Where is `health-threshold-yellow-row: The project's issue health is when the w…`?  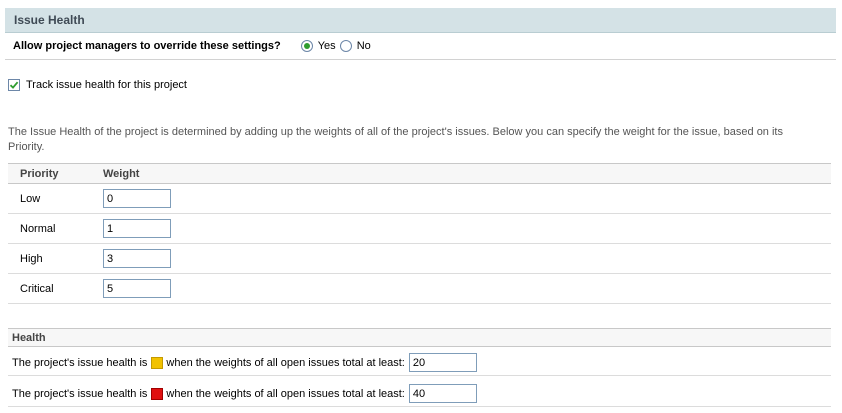
health-threshold-yellow-row: The project's issue health is when the w… is located at coordinates (419, 363).